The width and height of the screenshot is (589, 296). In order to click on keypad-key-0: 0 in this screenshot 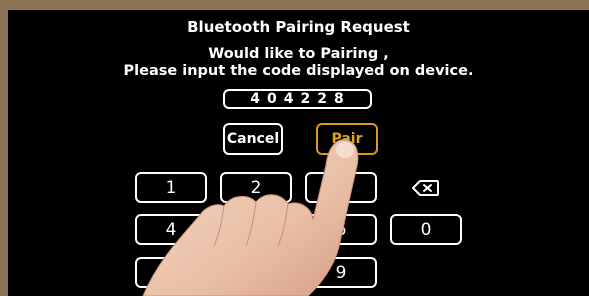, I will do `click(426, 229)`.